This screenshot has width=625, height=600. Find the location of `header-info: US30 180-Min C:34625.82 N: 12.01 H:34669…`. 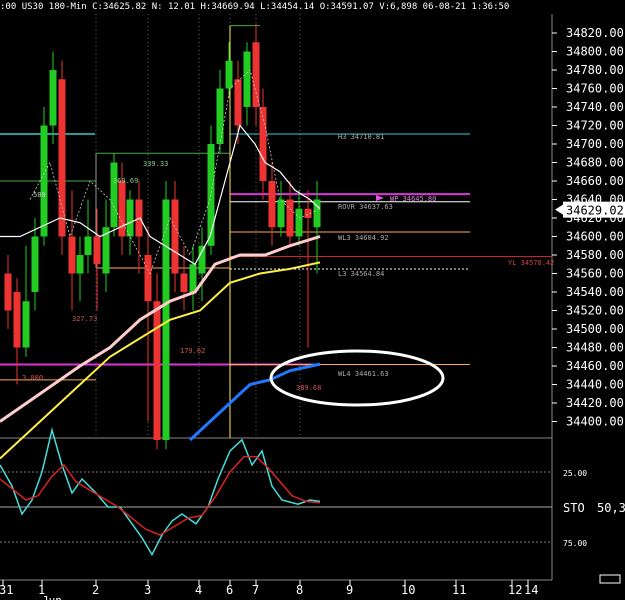

header-info: US30 180-Min C:34625.82 N: 12.01 H:34669… is located at coordinates (265, 7).